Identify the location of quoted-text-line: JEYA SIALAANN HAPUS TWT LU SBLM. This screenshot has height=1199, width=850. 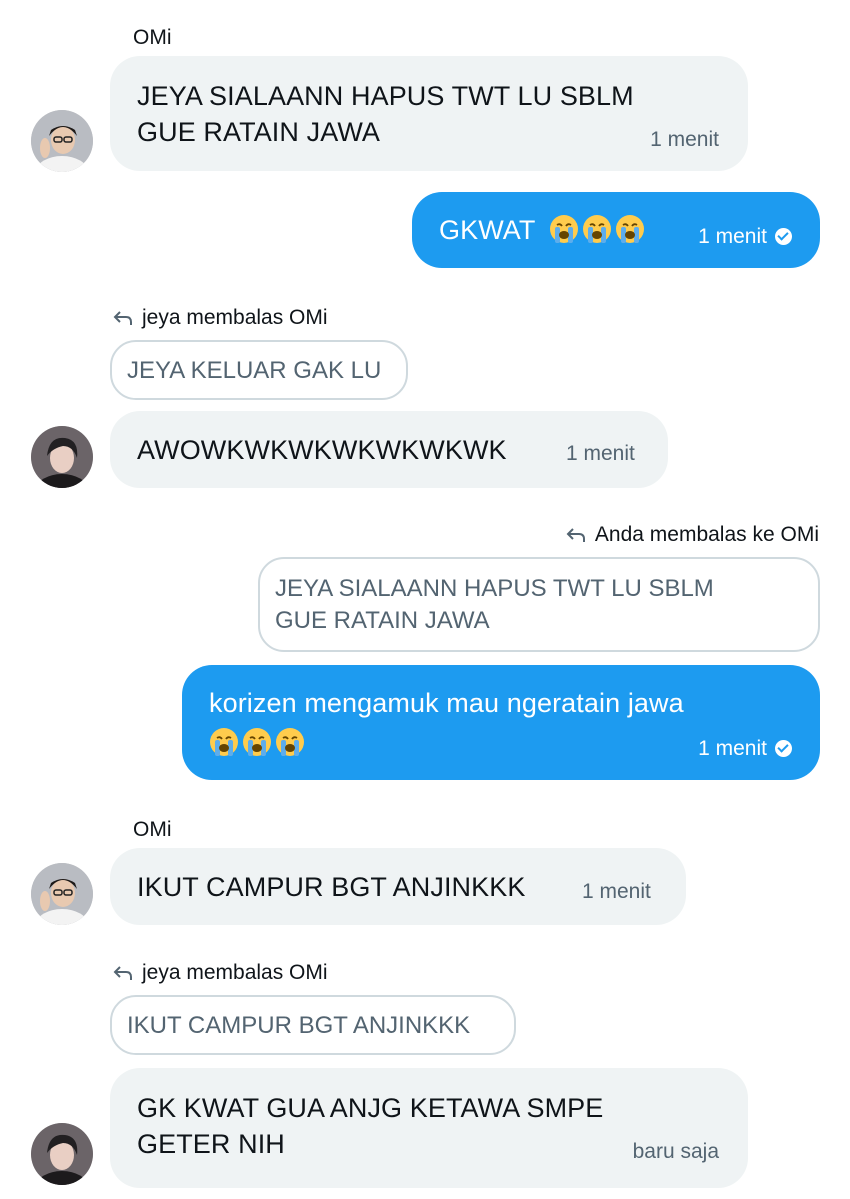
(494, 588).